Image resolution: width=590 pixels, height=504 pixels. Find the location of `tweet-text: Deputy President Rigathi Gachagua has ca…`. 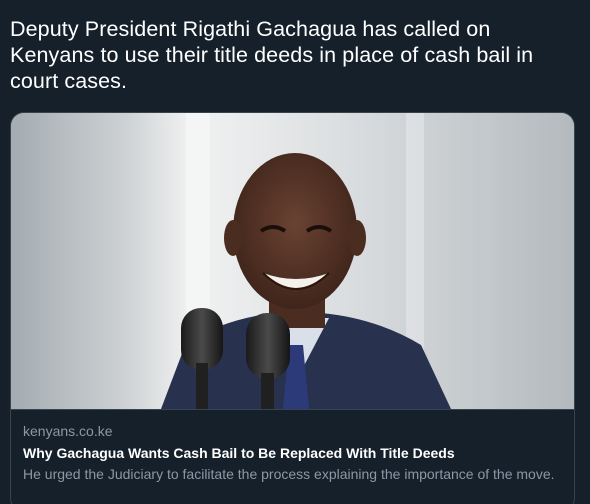

tweet-text: Deputy President Rigathi Gachagua has ca… is located at coordinates (272, 55).